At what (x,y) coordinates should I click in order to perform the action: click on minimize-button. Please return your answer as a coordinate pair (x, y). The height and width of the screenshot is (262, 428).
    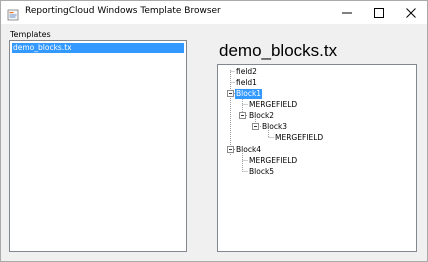
    Looking at the image, I should click on (347, 12).